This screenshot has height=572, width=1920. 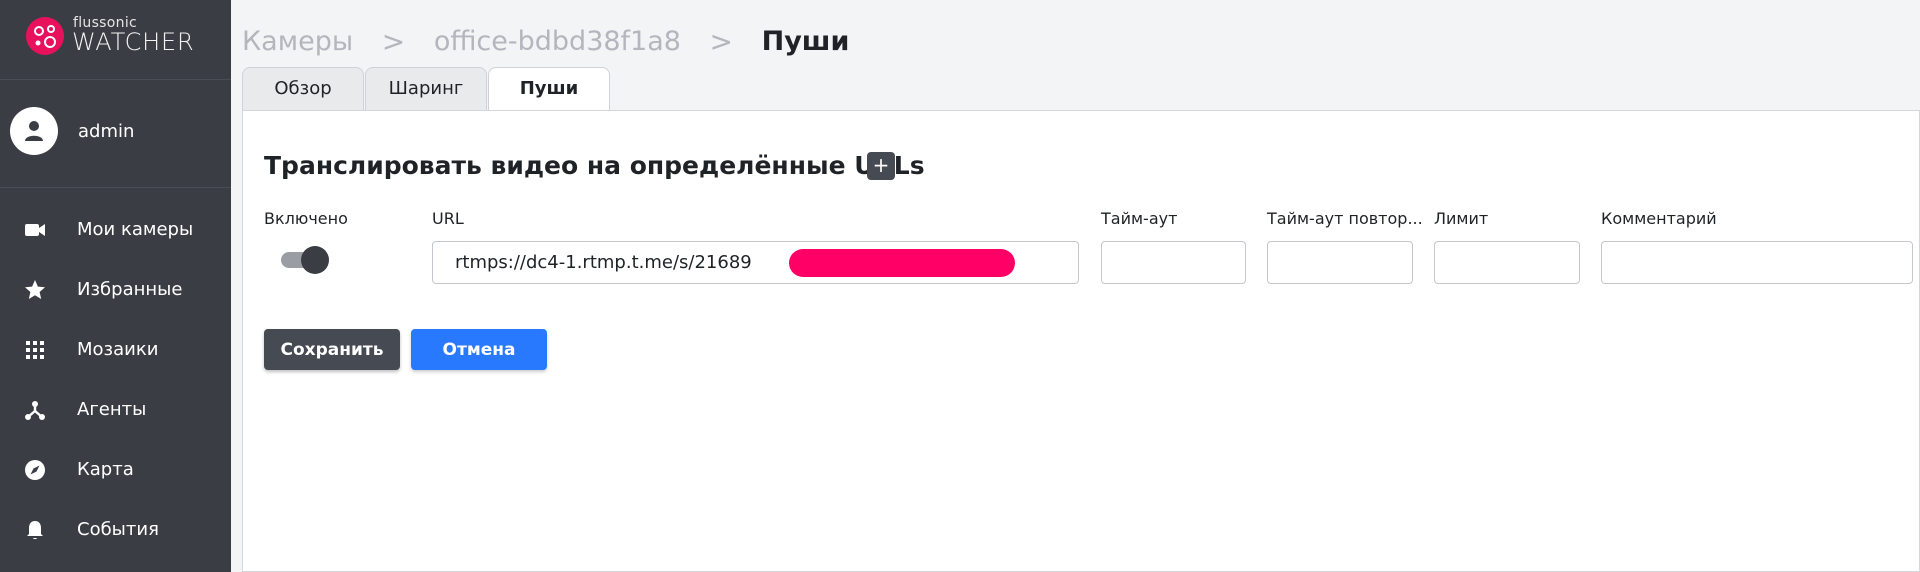 I want to click on breadcrumb-cameras: Камеры, so click(x=297, y=41).